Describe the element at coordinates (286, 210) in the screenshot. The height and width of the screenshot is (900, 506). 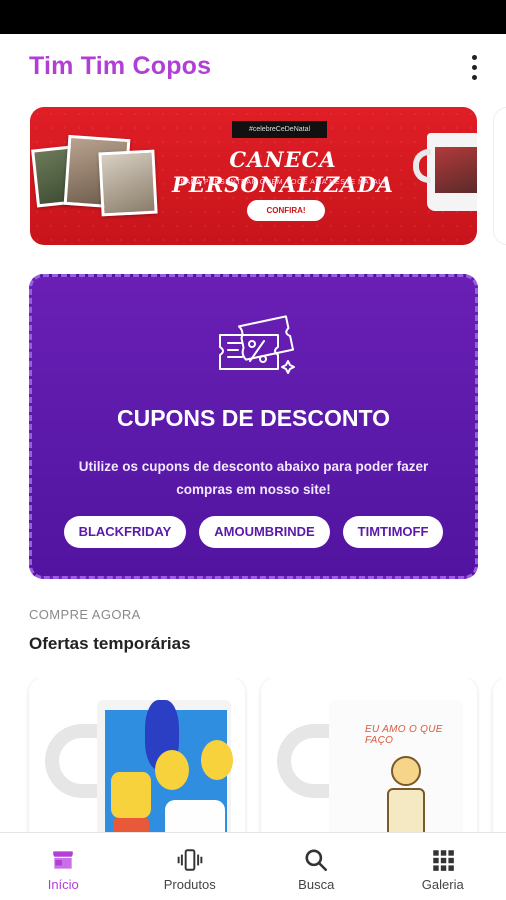
I see `banner-cta-button: CONFIRA!` at that location.